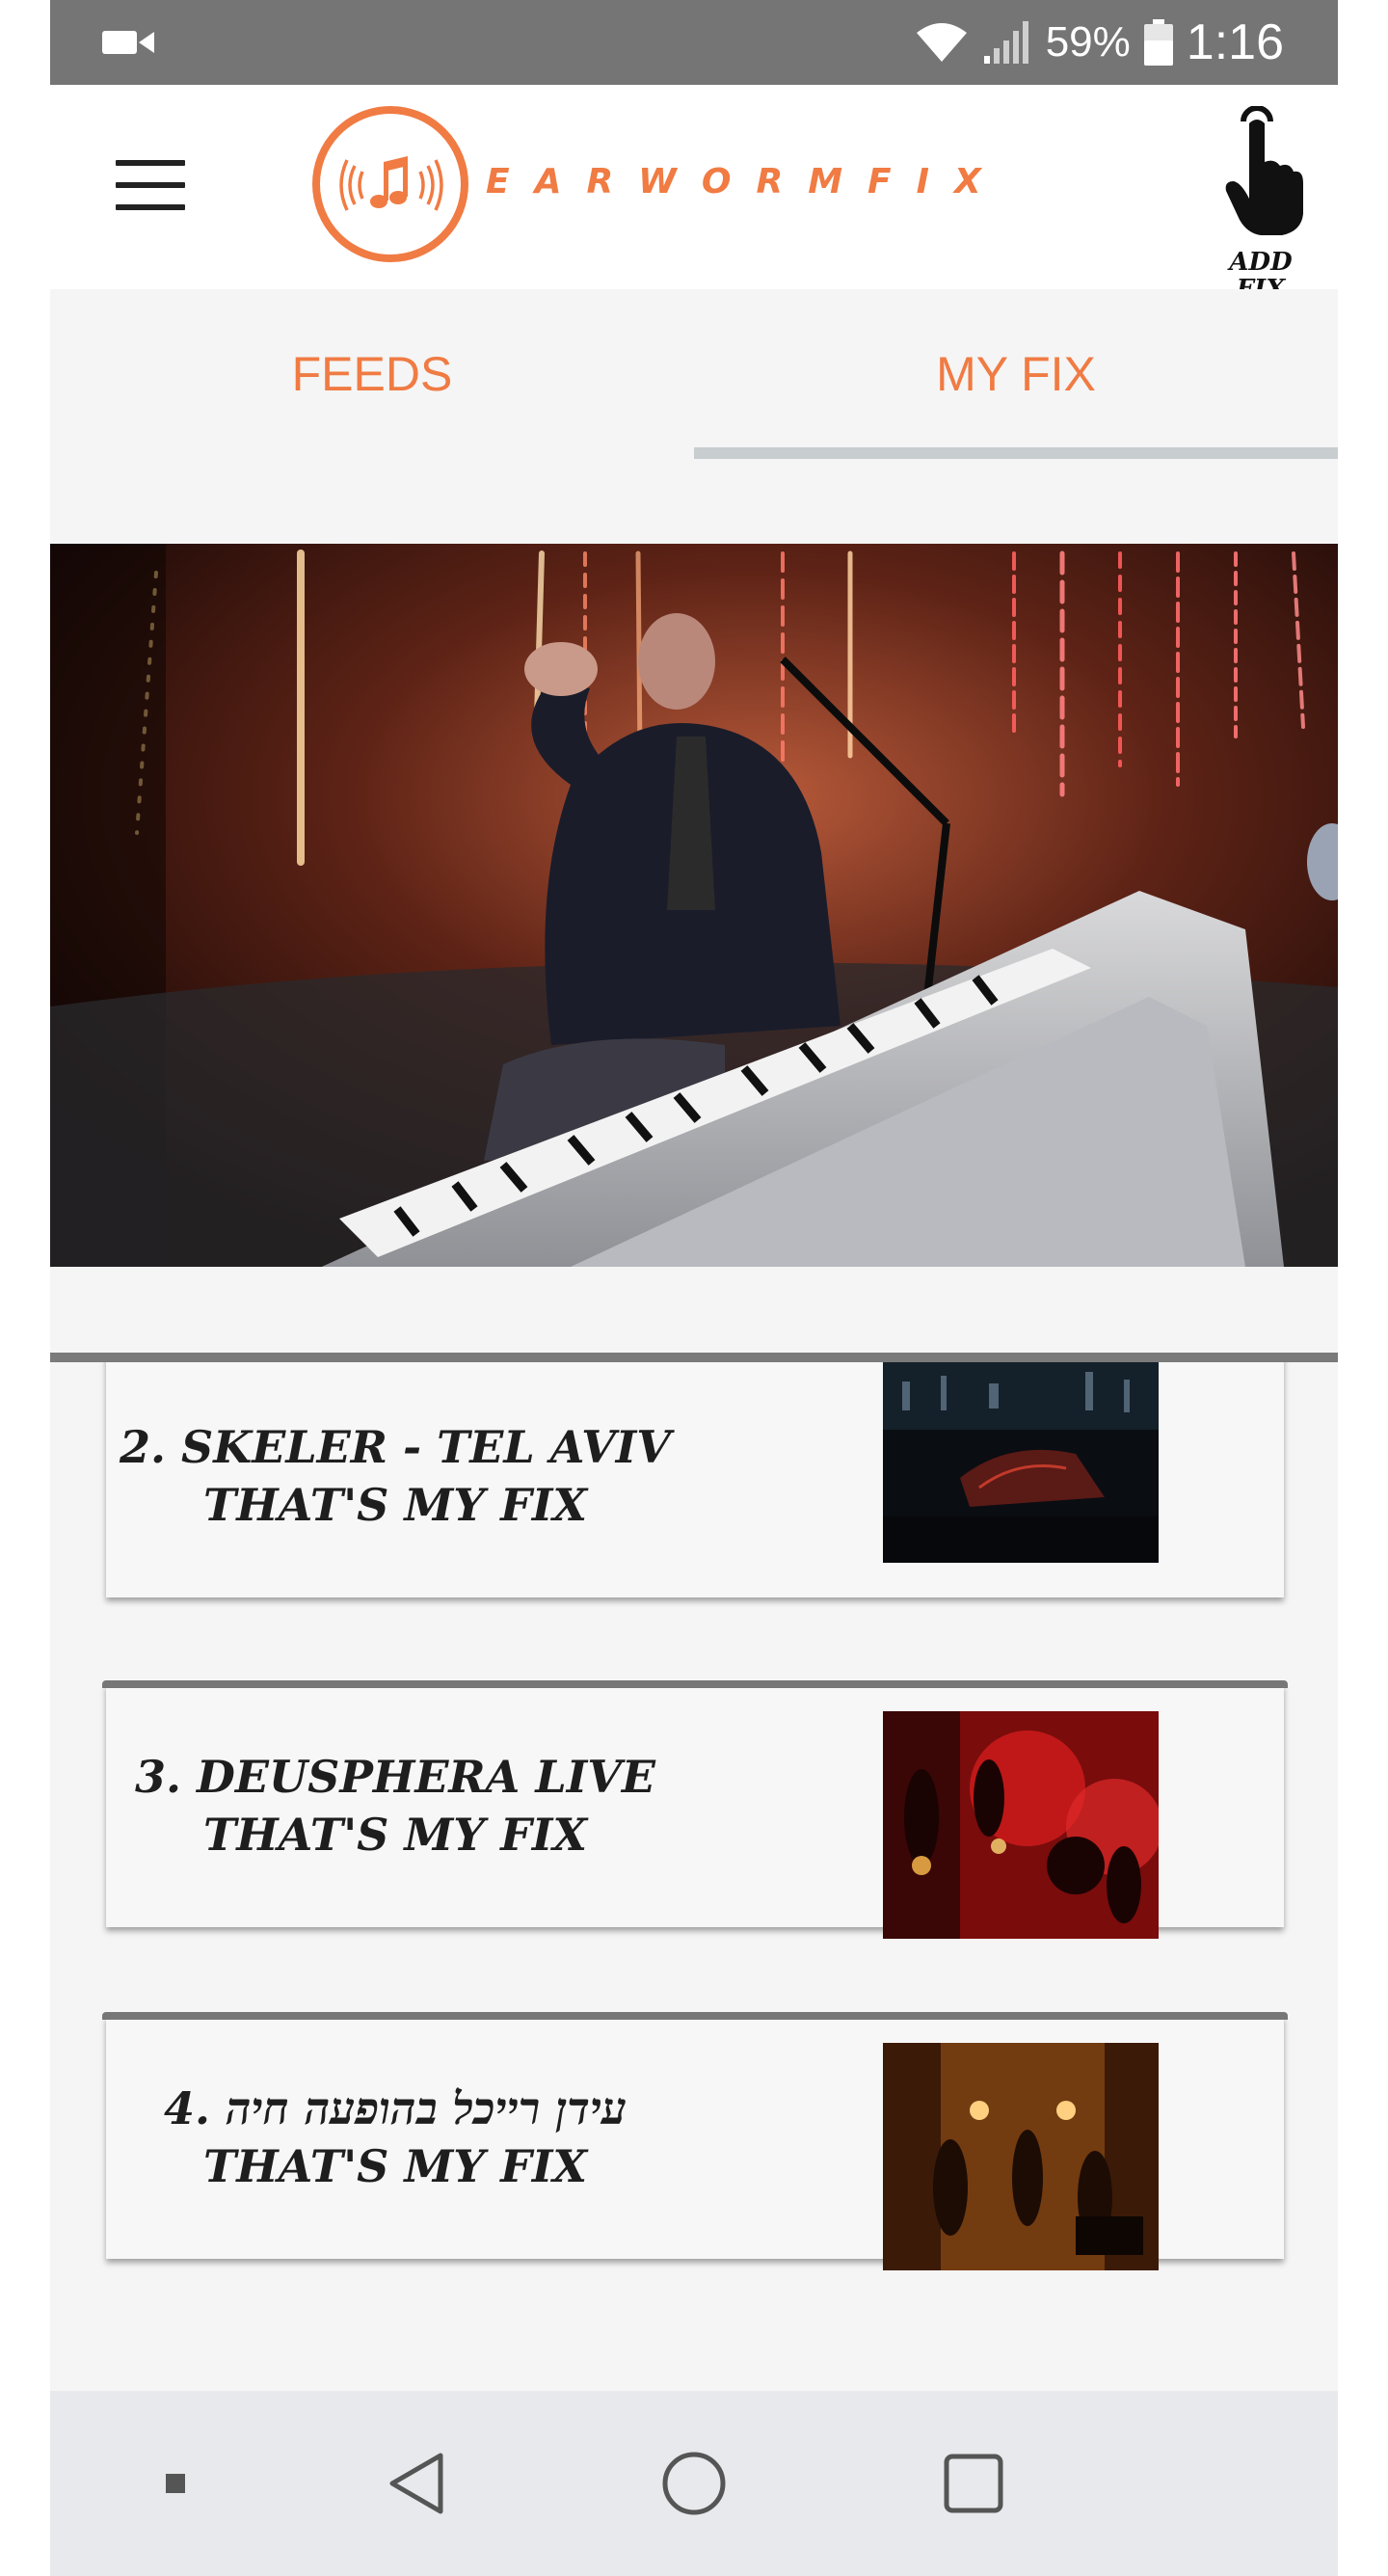 This screenshot has height=2576, width=1388. What do you see at coordinates (416, 2484) in the screenshot?
I see `back-triangle-icon` at bounding box center [416, 2484].